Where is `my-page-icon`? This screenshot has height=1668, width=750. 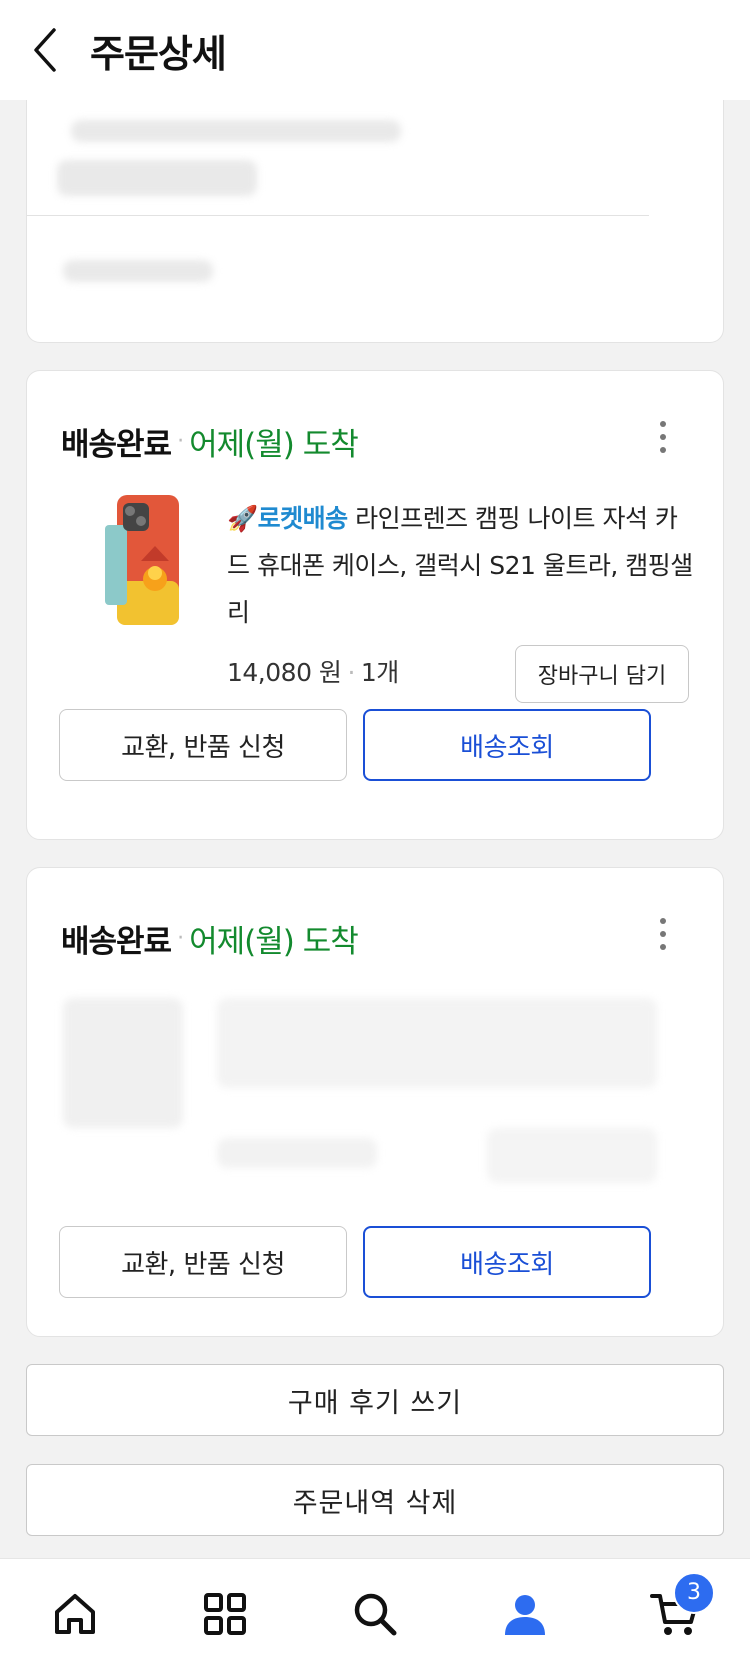
my-page-icon is located at coordinates (525, 1614).